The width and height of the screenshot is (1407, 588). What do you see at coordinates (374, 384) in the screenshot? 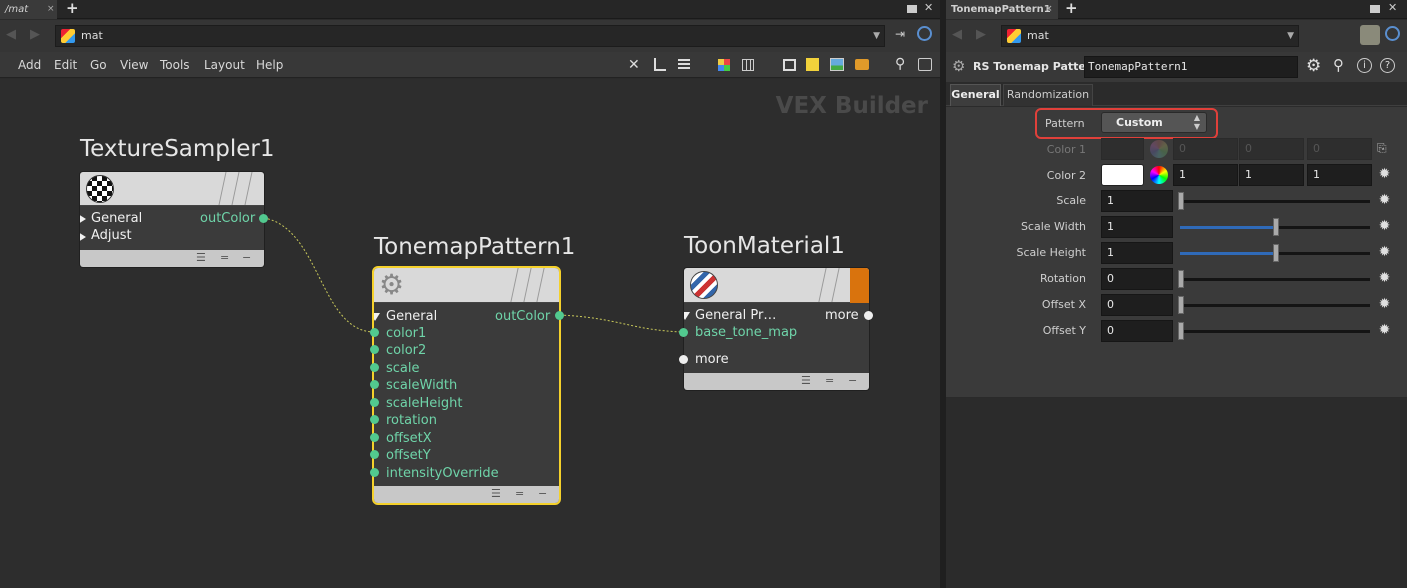
I see `input-dot-scalewidth` at bounding box center [374, 384].